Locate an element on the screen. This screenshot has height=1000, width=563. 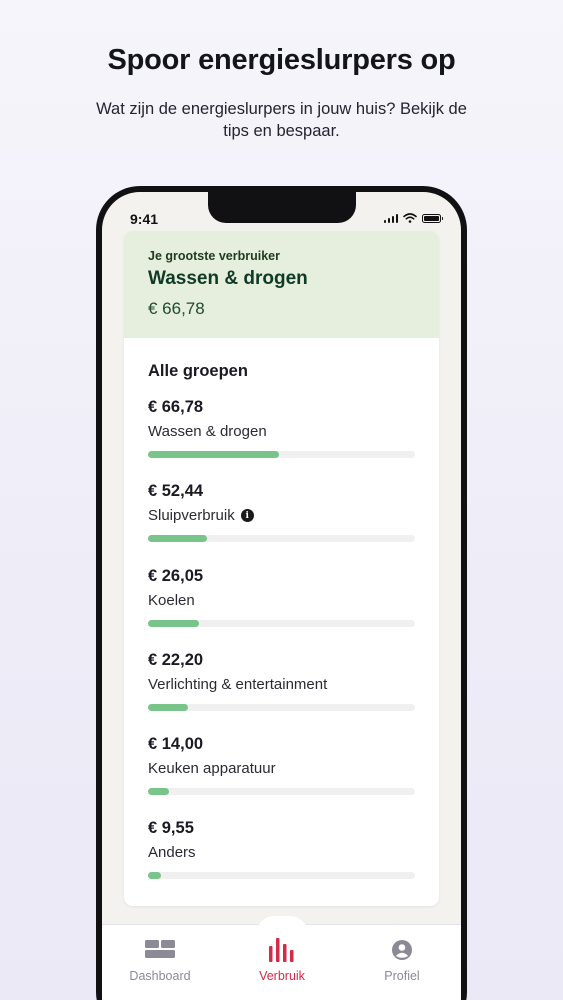
group-amount: € 14,00 is located at coordinates (176, 744).